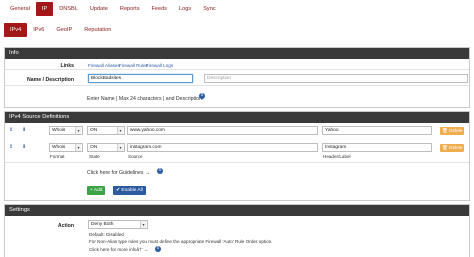 The height and width of the screenshot is (257, 474). What do you see at coordinates (106, 234) in the screenshot?
I see `default-text: Default: Disabled` at bounding box center [106, 234].